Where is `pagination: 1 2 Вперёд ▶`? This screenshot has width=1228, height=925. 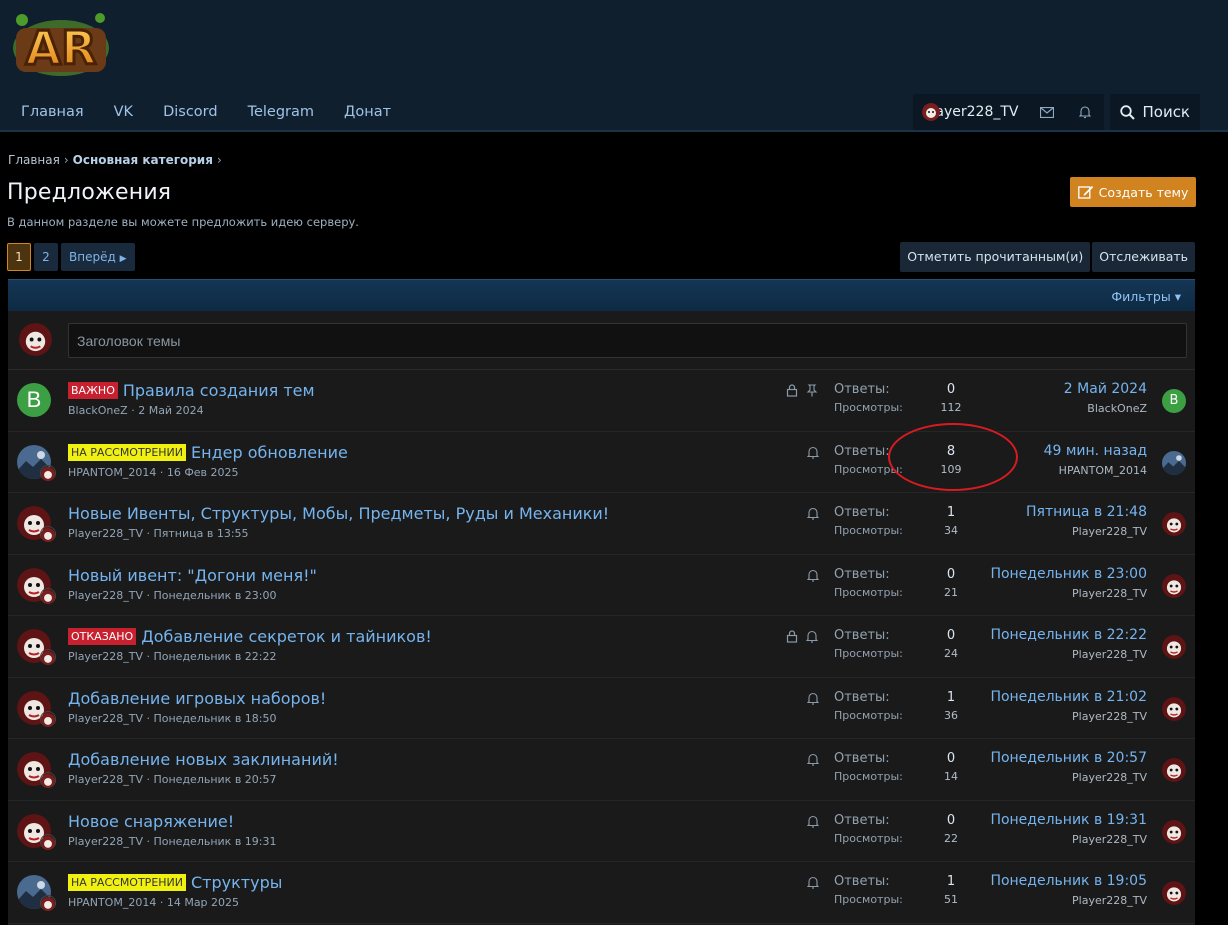
pagination: 1 2 Вперёд ▶ is located at coordinates (72, 257).